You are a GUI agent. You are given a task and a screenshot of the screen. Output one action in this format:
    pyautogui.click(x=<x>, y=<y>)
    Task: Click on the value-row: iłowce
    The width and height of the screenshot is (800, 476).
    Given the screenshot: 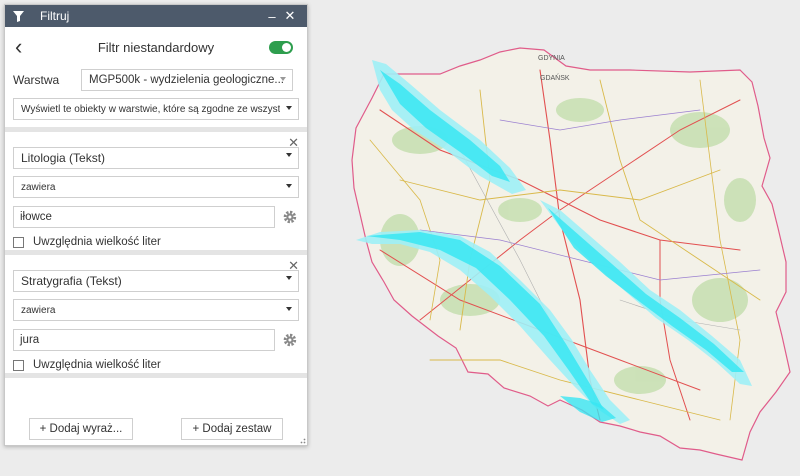 What is the action you would take?
    pyautogui.click(x=156, y=217)
    